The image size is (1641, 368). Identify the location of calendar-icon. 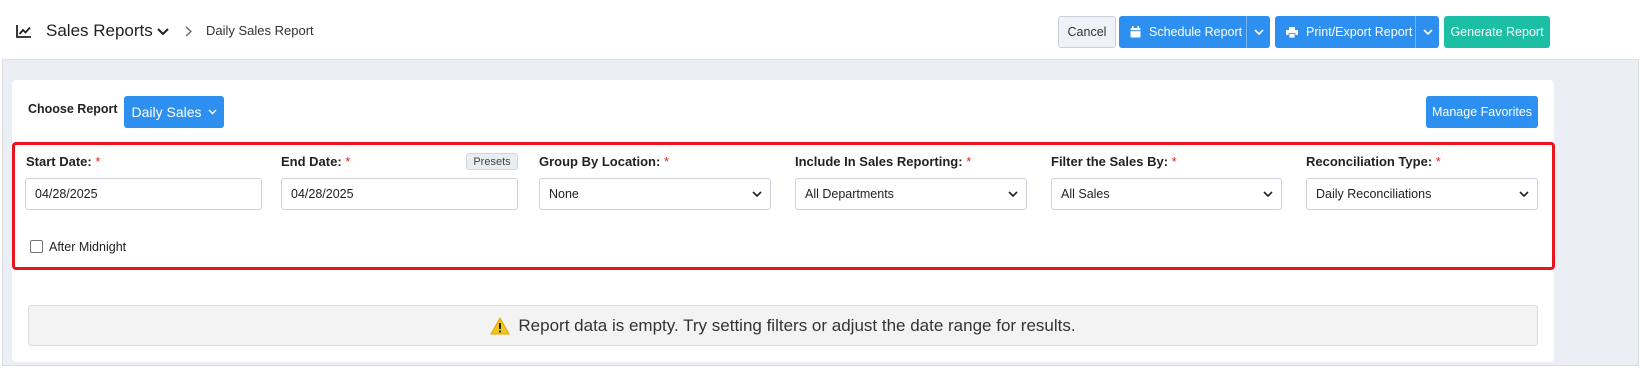
(1135, 32).